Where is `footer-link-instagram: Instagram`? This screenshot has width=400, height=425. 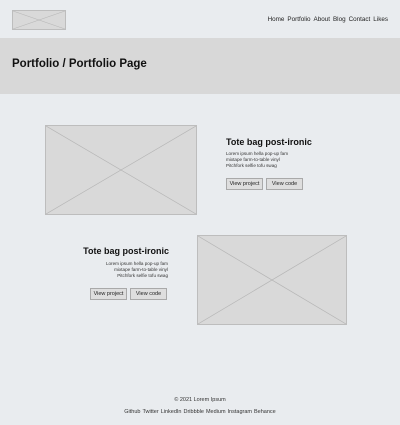 footer-link-instagram: Instagram is located at coordinates (240, 412).